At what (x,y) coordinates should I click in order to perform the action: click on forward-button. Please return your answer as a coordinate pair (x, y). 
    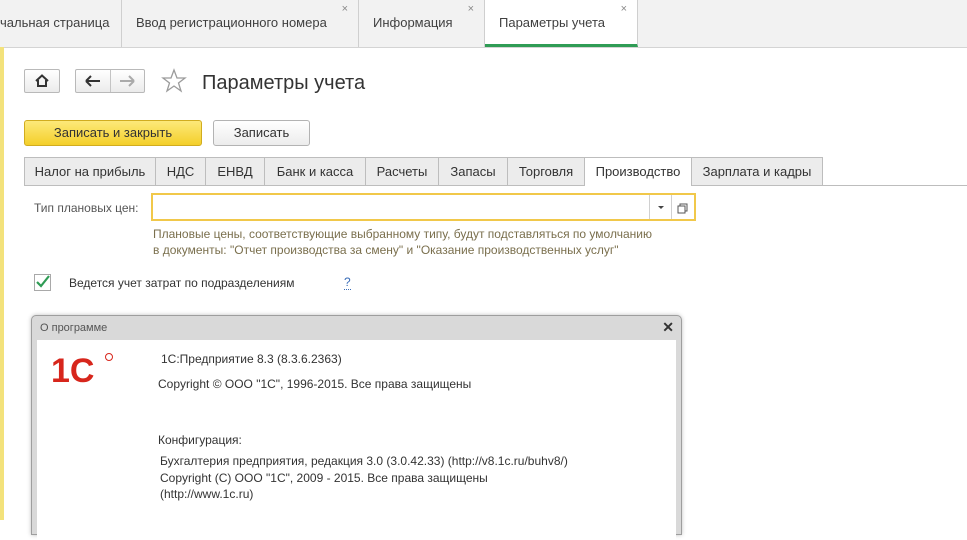
    Looking at the image, I should click on (127, 81).